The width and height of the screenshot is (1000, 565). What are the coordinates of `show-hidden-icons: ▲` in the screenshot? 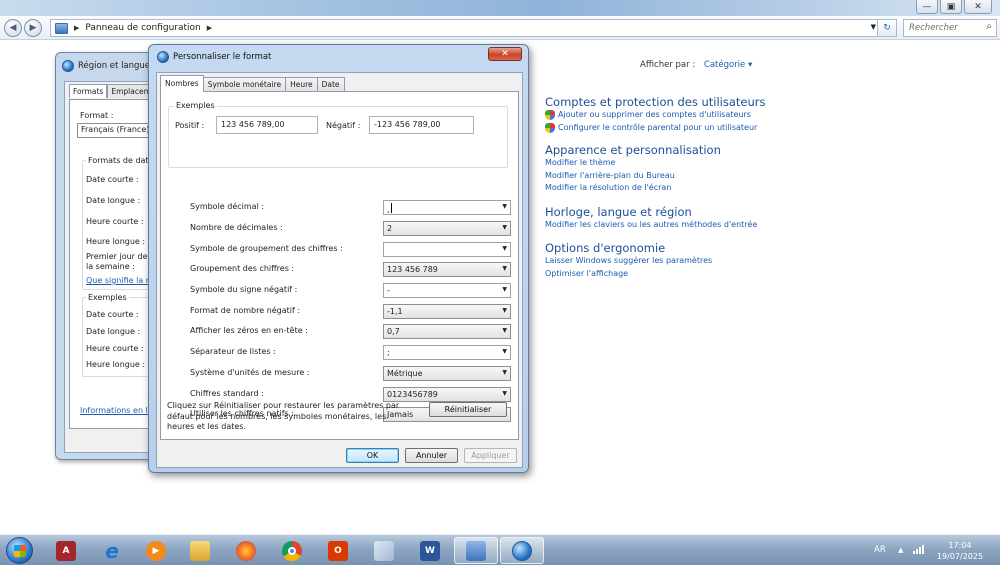 It's located at (900, 550).